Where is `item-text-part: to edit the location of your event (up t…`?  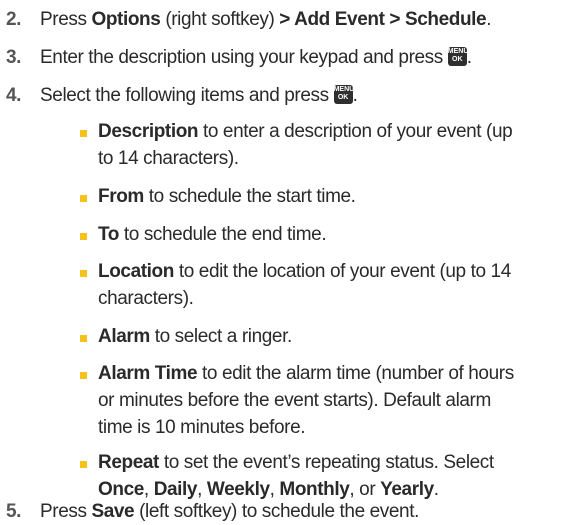
item-text-part: to edit the location of your event (up t… is located at coordinates (342, 271).